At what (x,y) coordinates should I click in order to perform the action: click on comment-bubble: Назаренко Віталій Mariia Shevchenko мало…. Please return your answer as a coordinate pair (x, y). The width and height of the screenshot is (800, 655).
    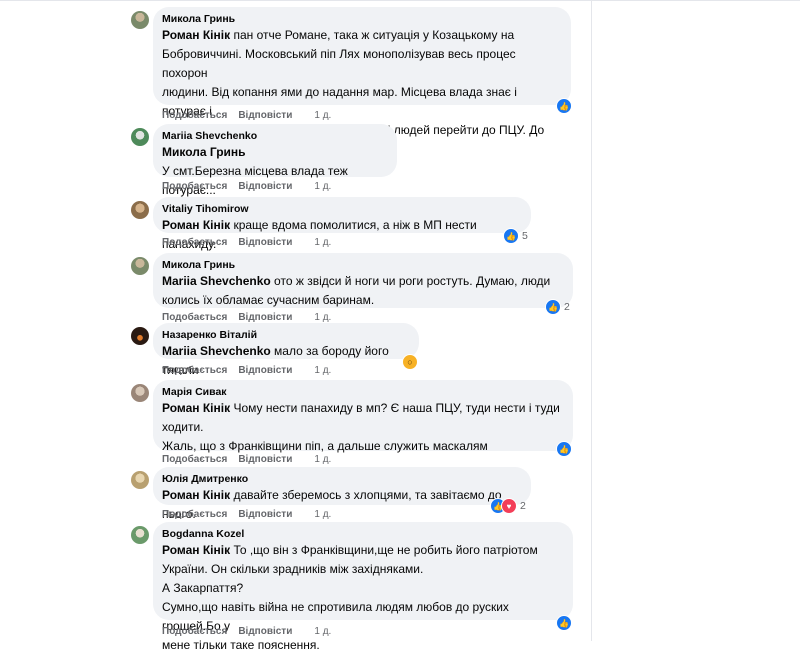
    Looking at the image, I should click on (286, 350).